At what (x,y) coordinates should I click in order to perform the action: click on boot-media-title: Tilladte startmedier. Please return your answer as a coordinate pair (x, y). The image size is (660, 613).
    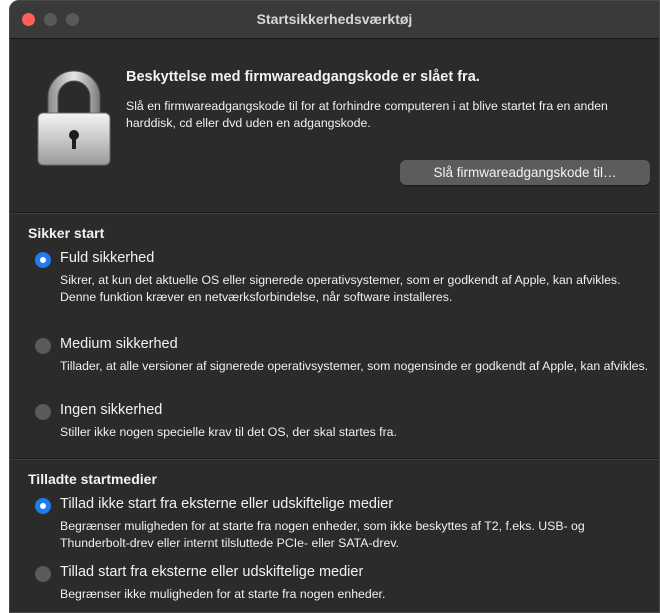
    Looking at the image, I should click on (92, 479).